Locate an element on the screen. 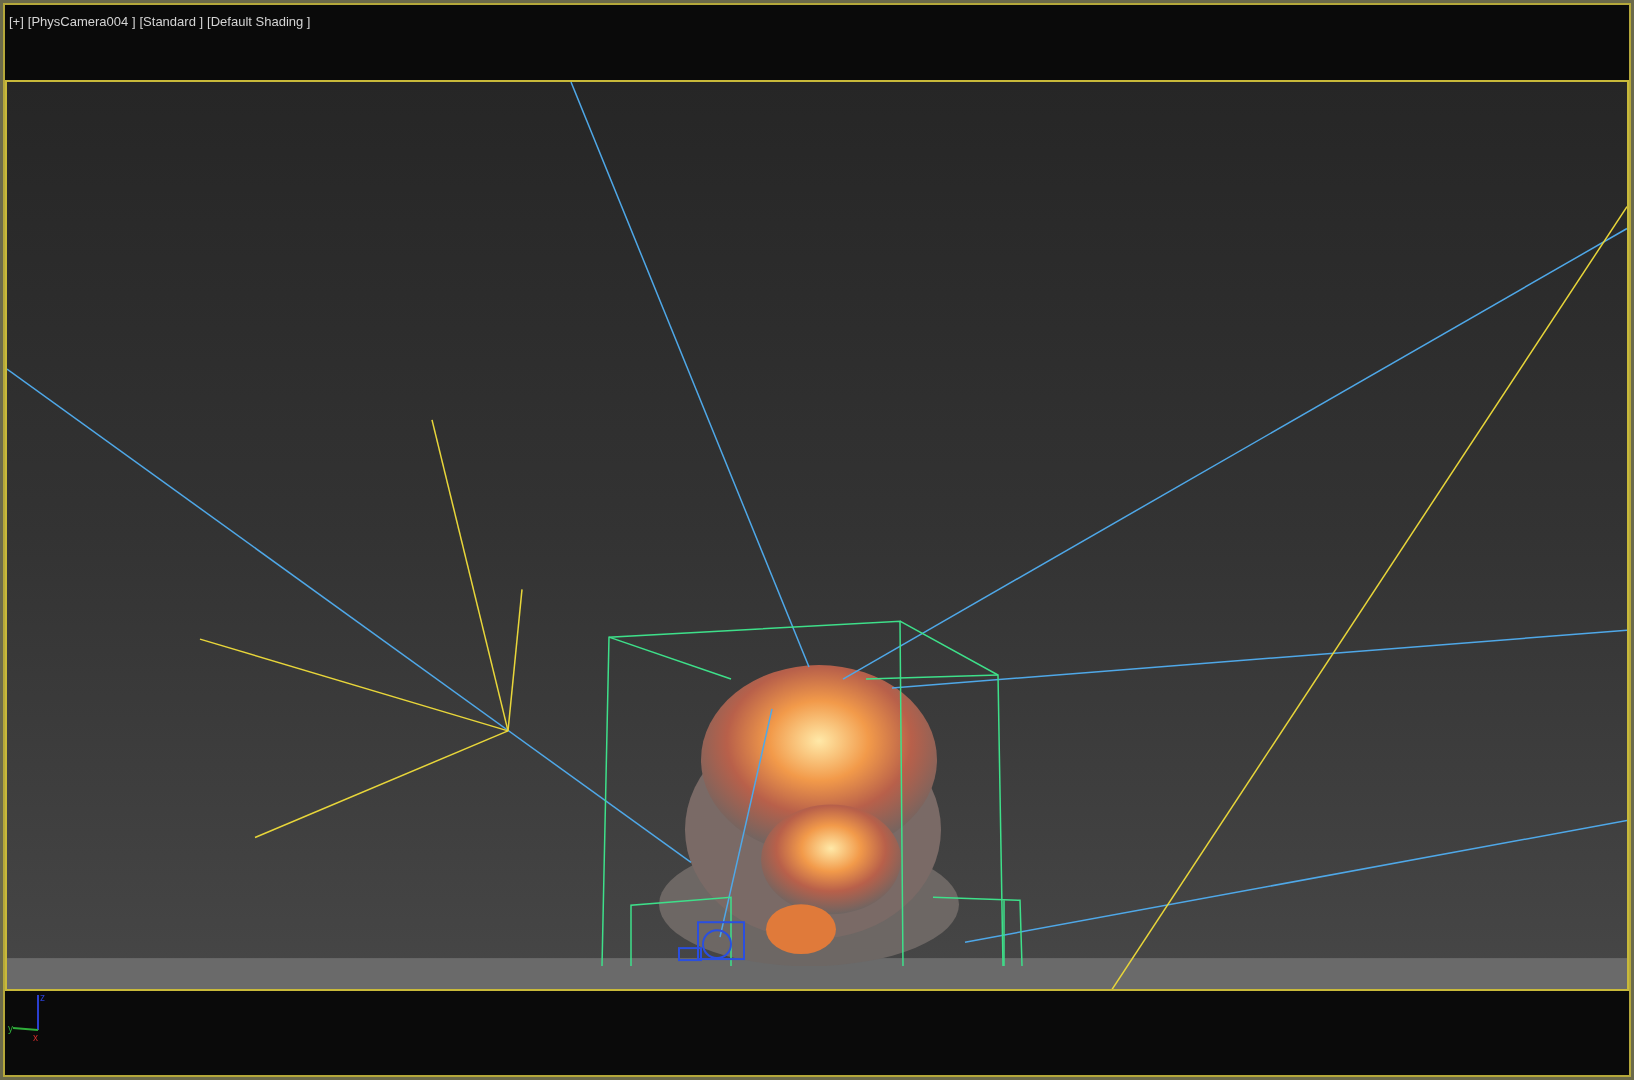  viewport-menu-label: [+] is located at coordinates (16, 21).